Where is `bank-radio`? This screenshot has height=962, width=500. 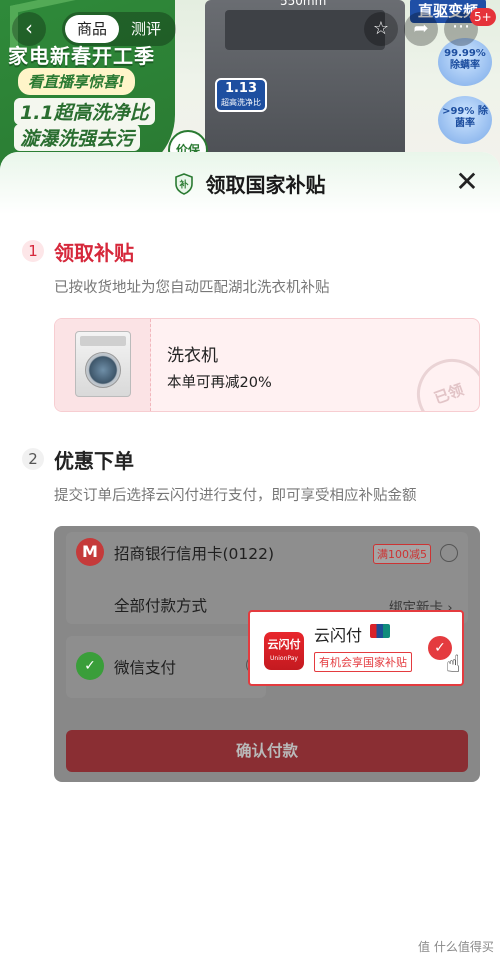
bank-radio is located at coordinates (449, 553).